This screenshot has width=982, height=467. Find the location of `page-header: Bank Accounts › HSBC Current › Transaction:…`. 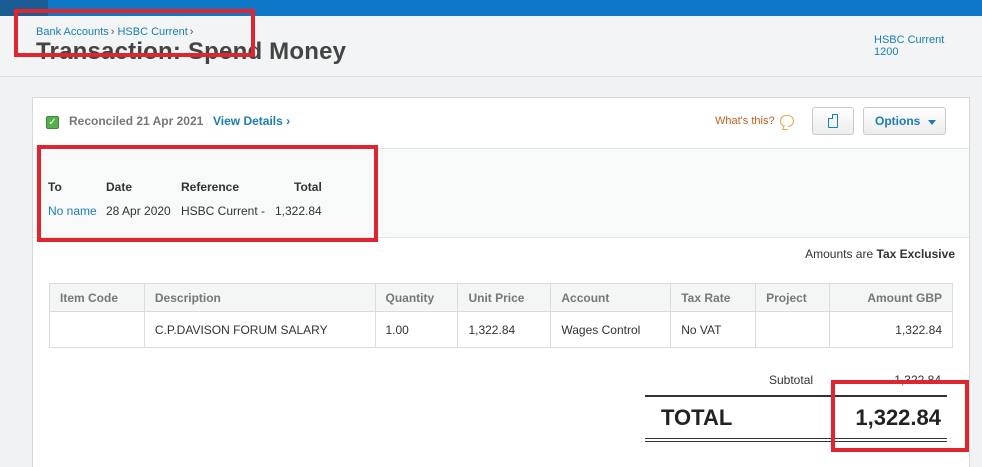

page-header: Bank Accounts › HSBC Current › Transaction:… is located at coordinates (491, 46).